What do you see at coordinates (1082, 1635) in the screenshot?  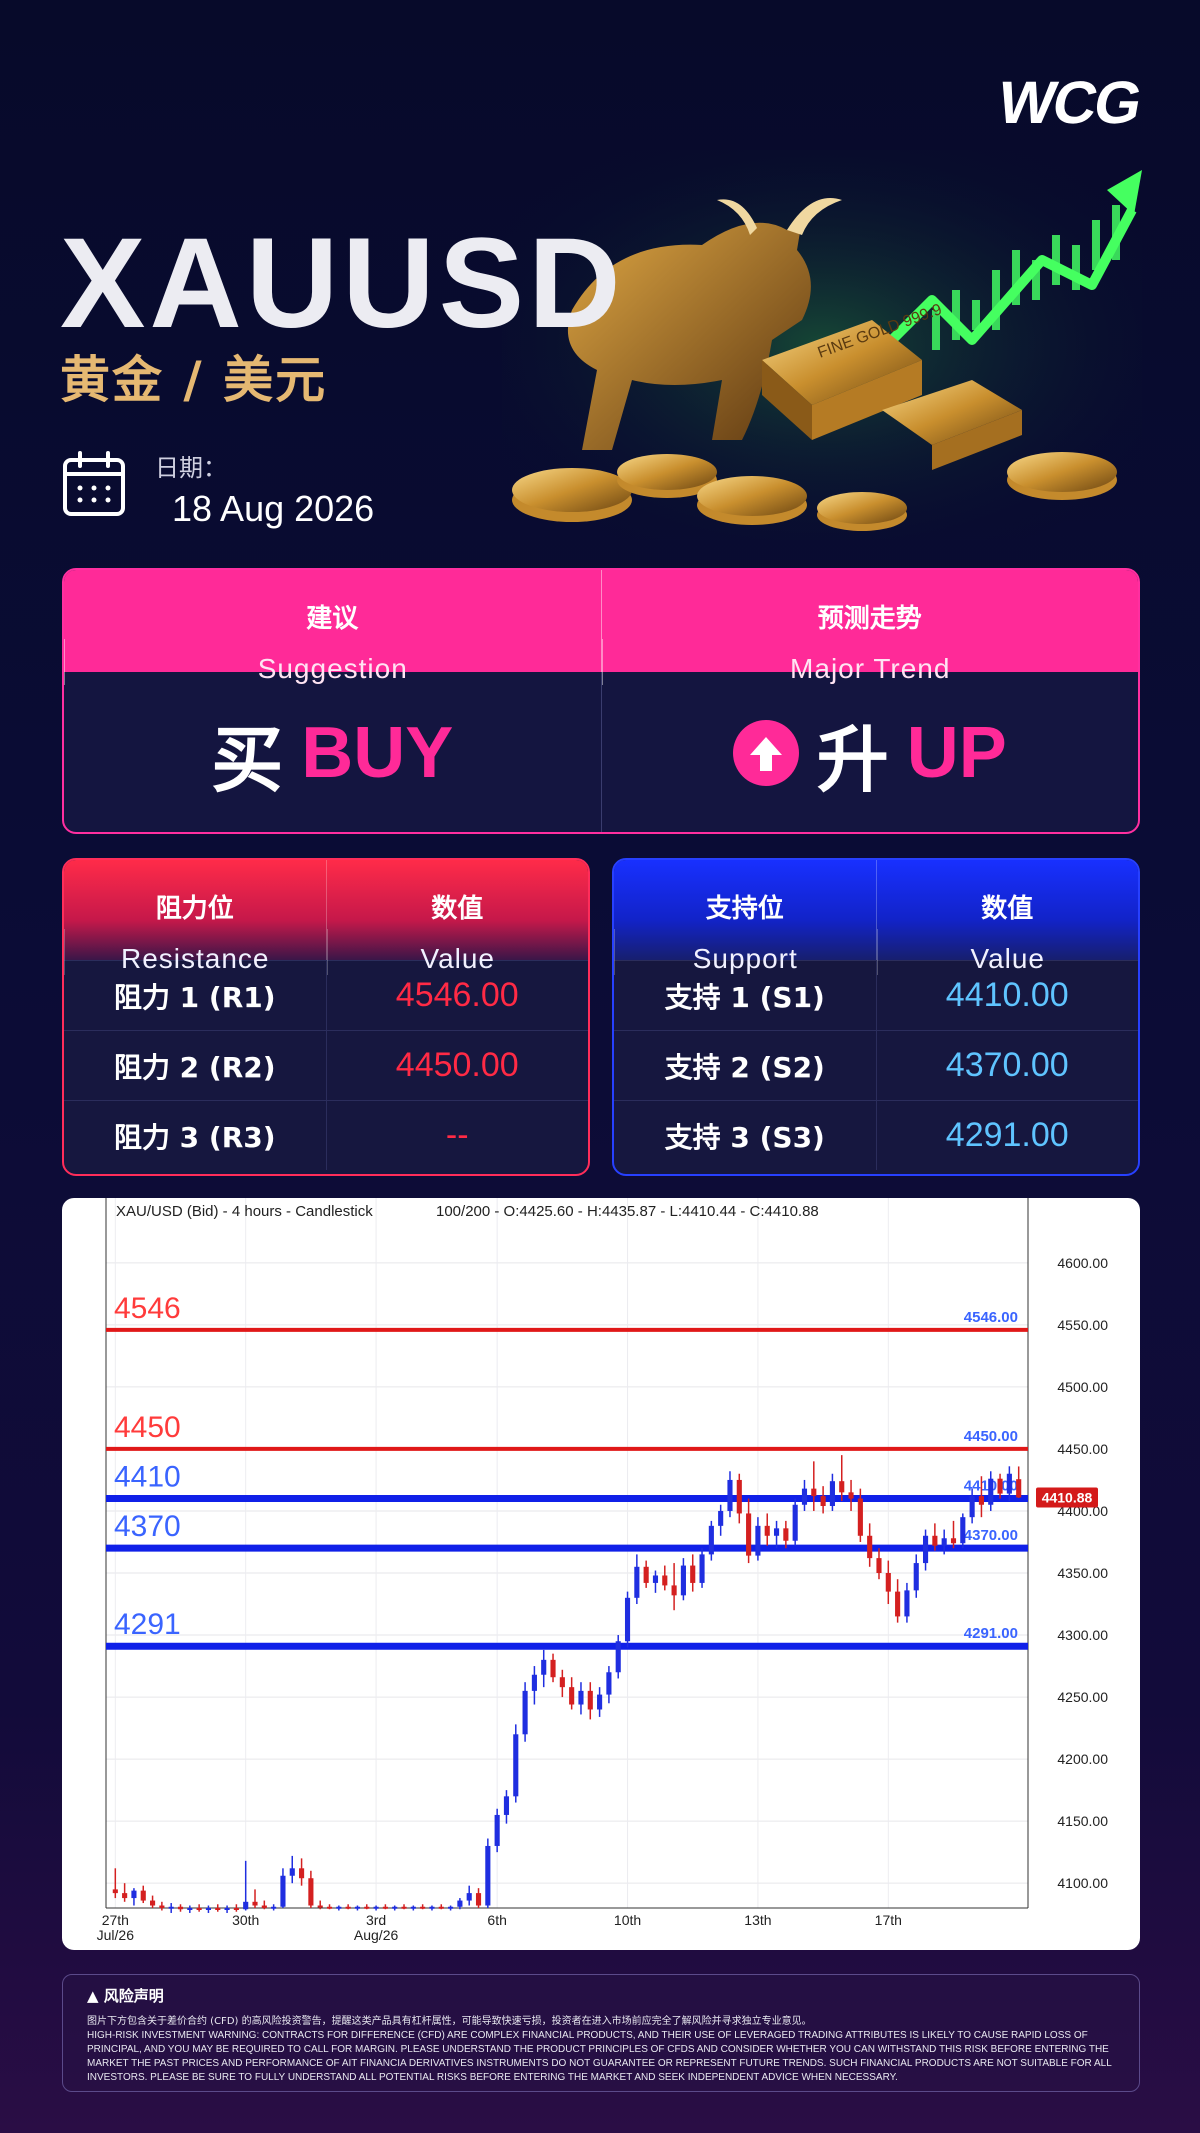 I see `y-tick-label: 4300.00` at bounding box center [1082, 1635].